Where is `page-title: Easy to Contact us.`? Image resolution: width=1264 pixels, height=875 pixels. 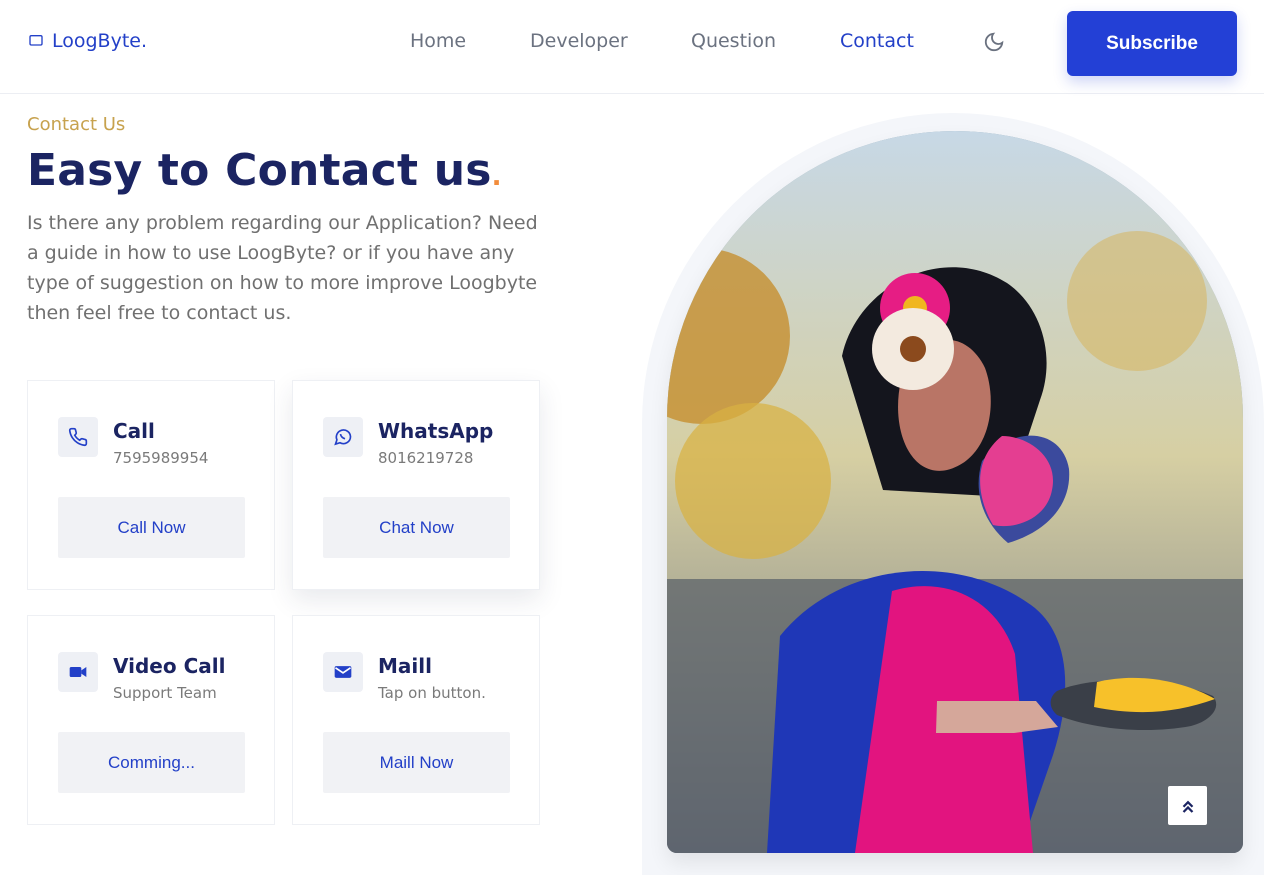
page-title: Easy to Contact us. is located at coordinates (264, 170).